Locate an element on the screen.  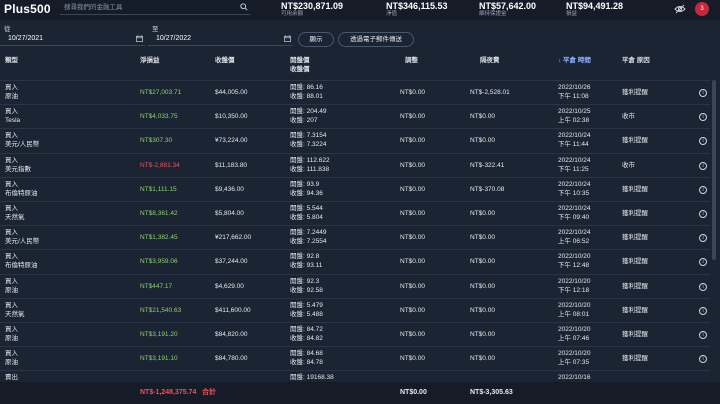
search-icon is located at coordinates (244, 7).